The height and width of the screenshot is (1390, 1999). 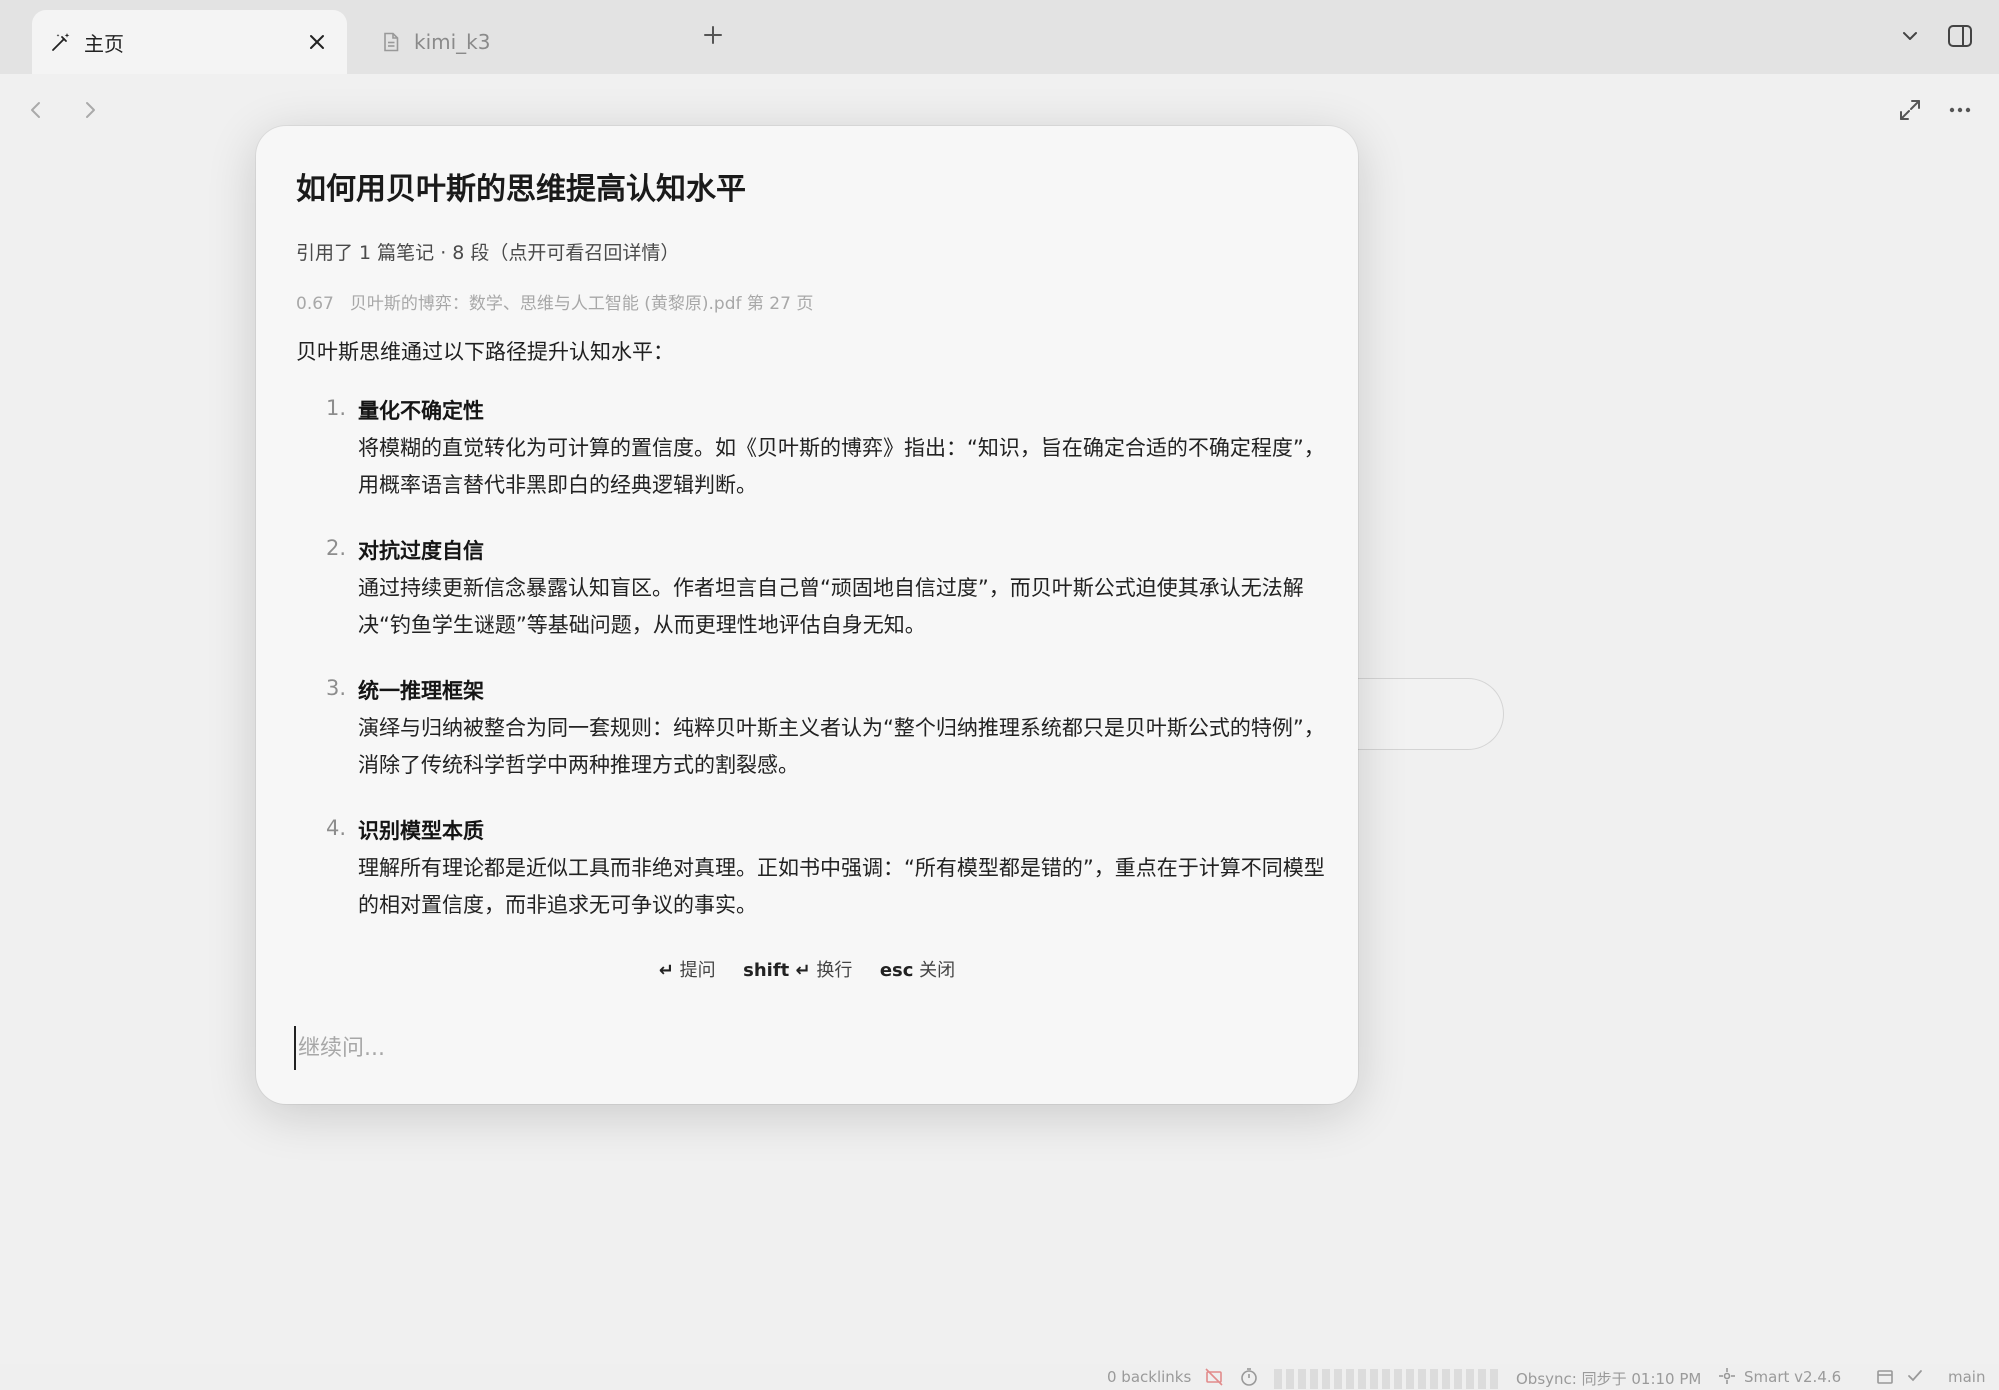 I want to click on follow-up-input, so click(x=804, y=1048).